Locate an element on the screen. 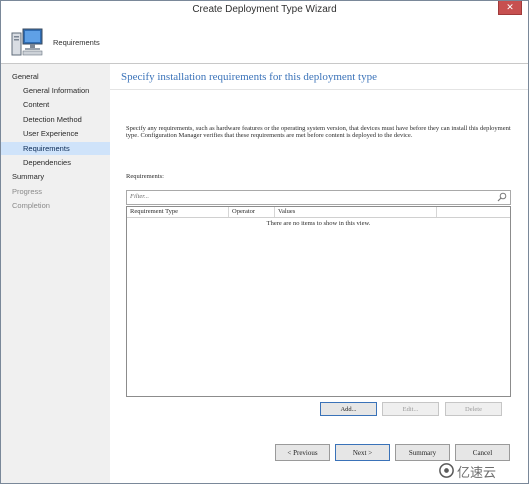 The width and height of the screenshot is (529, 484). sidebar-item-completion: Completion is located at coordinates (31, 205).